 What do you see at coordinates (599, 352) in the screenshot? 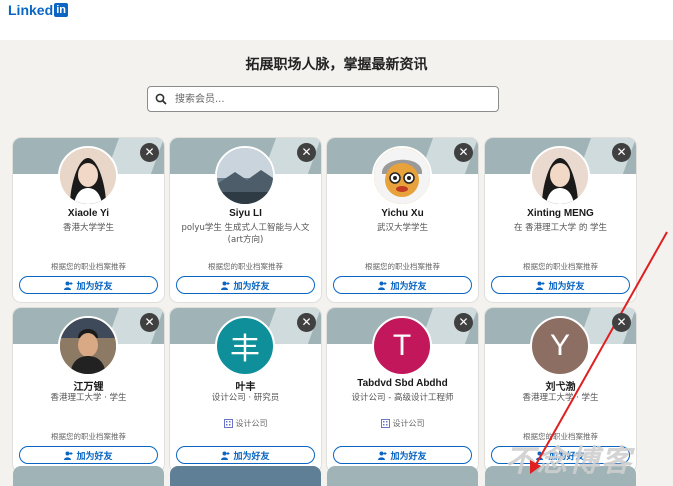
I see `annotation-arrow` at bounding box center [599, 352].